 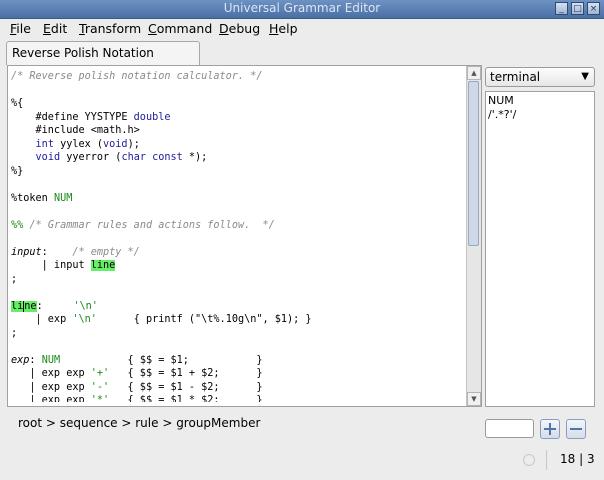 What do you see at coordinates (100, 373) in the screenshot?
I see `code-token: '+'` at bounding box center [100, 373].